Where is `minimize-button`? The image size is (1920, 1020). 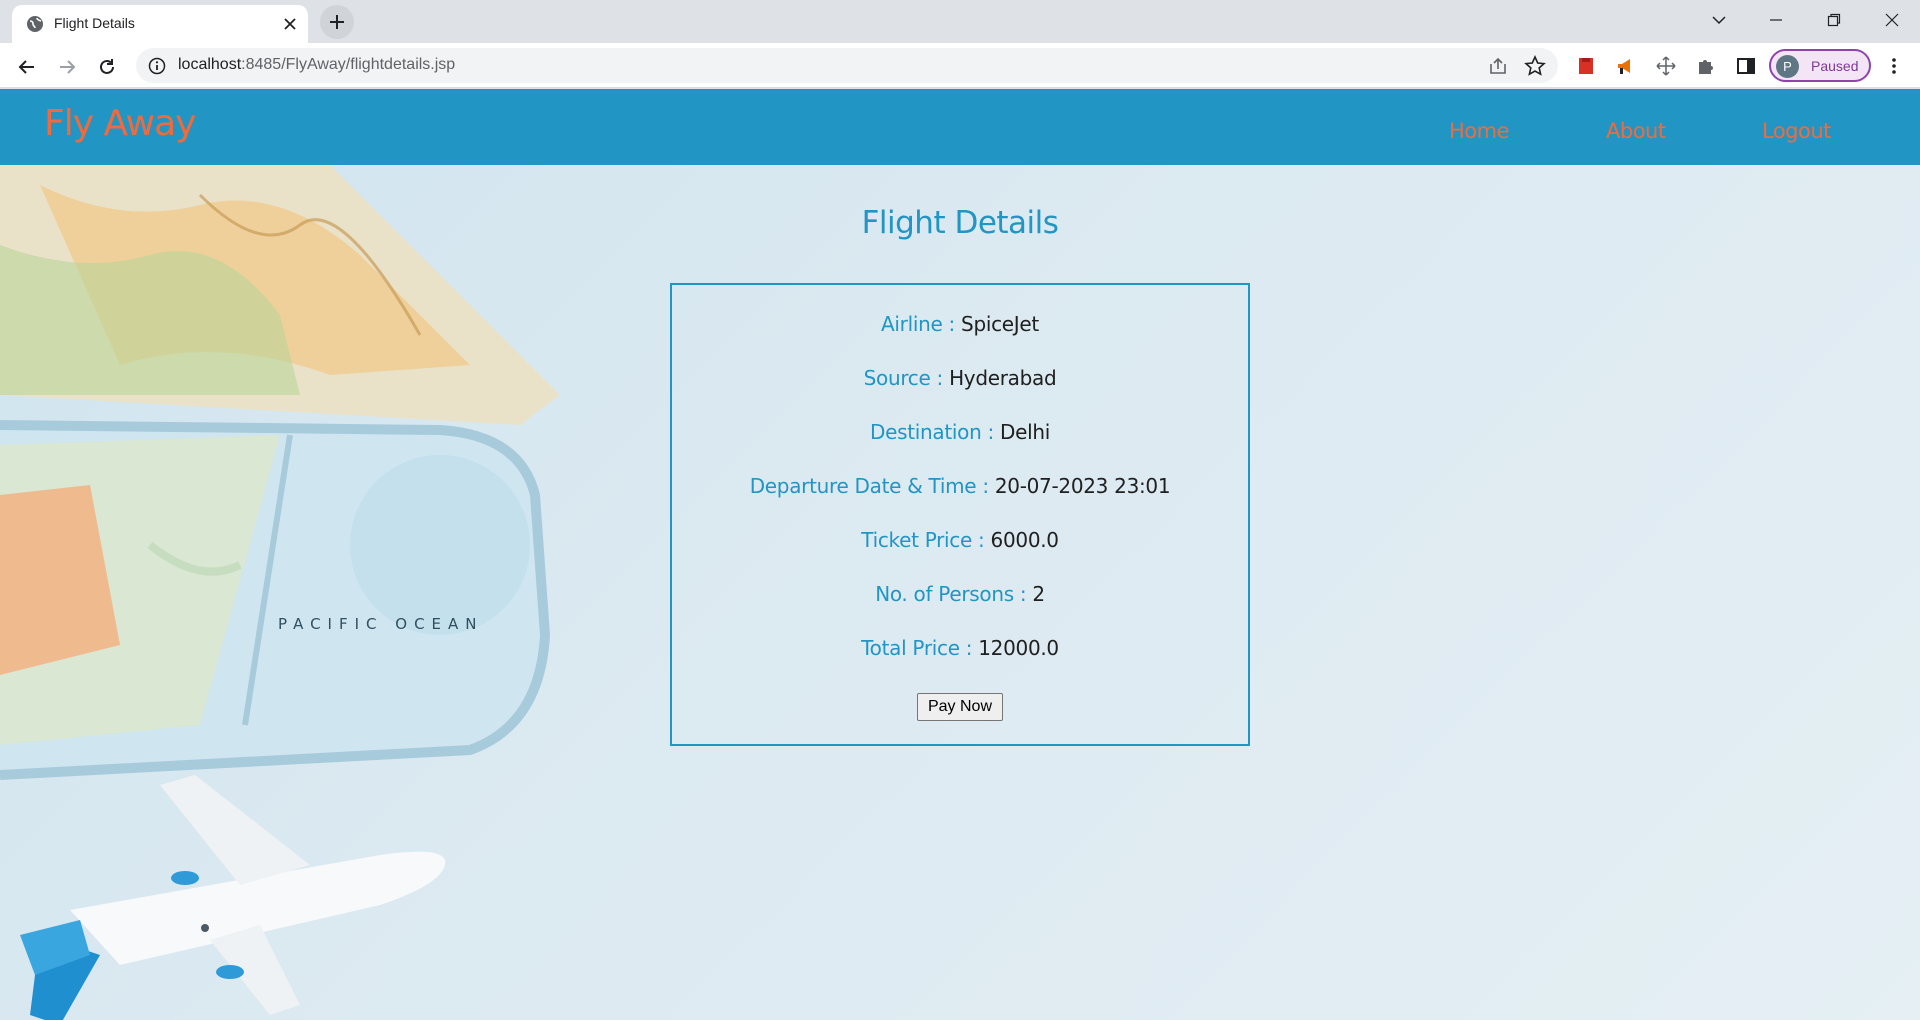 minimize-button is located at coordinates (1775, 20).